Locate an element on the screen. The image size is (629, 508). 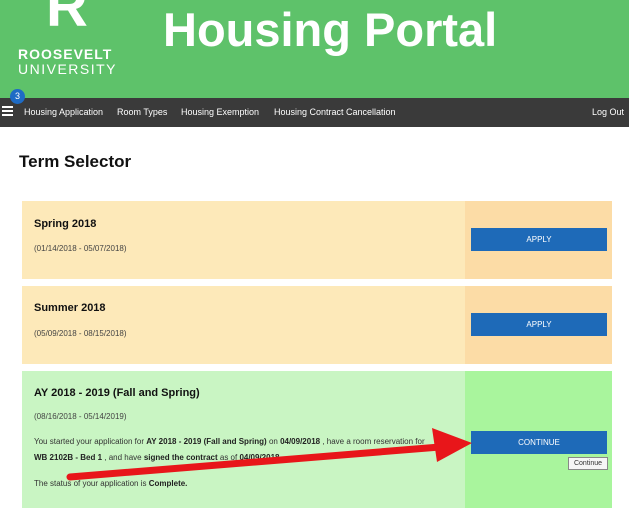
logout-link: Log Out is located at coordinates (608, 112).